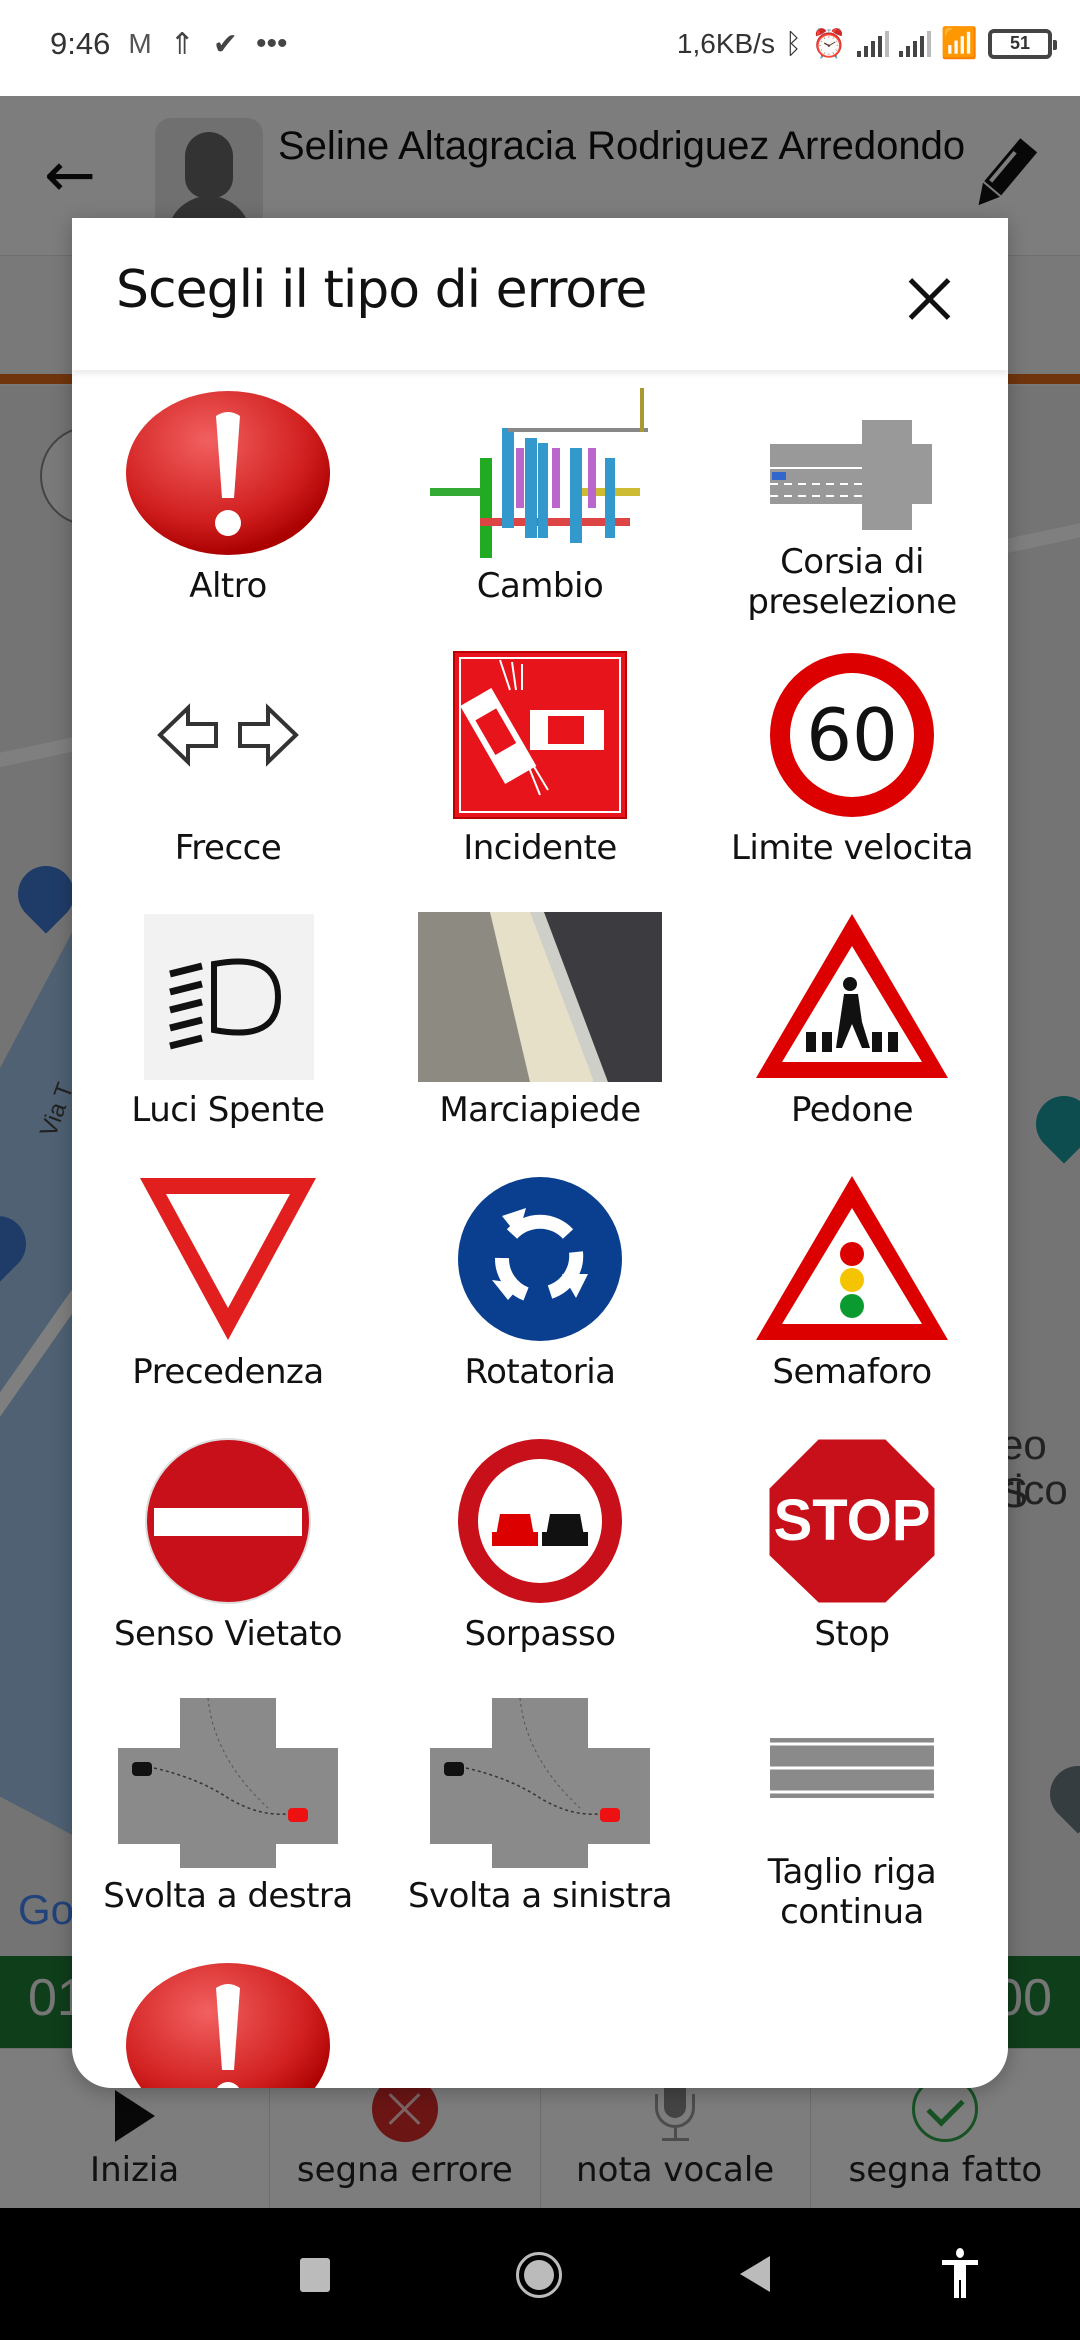  Describe the element at coordinates (381, 290) in the screenshot. I see `dialog-title: Scegli il tipo di errore` at that location.